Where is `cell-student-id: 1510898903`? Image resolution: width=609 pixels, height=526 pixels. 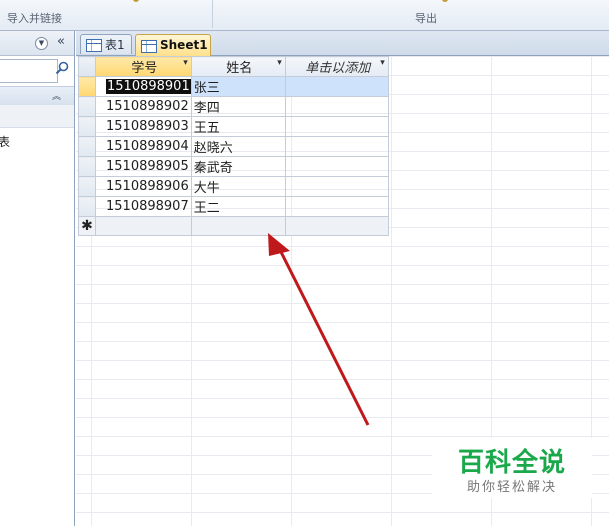 cell-student-id: 1510898903 is located at coordinates (143, 126).